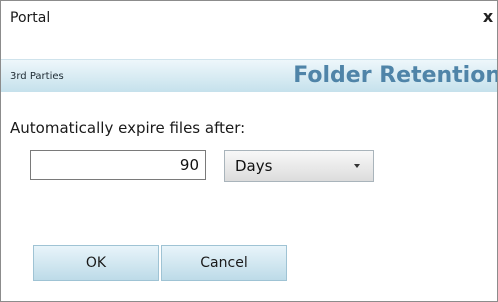  Describe the element at coordinates (249, 19) in the screenshot. I see `title-bar: Portal x` at that location.